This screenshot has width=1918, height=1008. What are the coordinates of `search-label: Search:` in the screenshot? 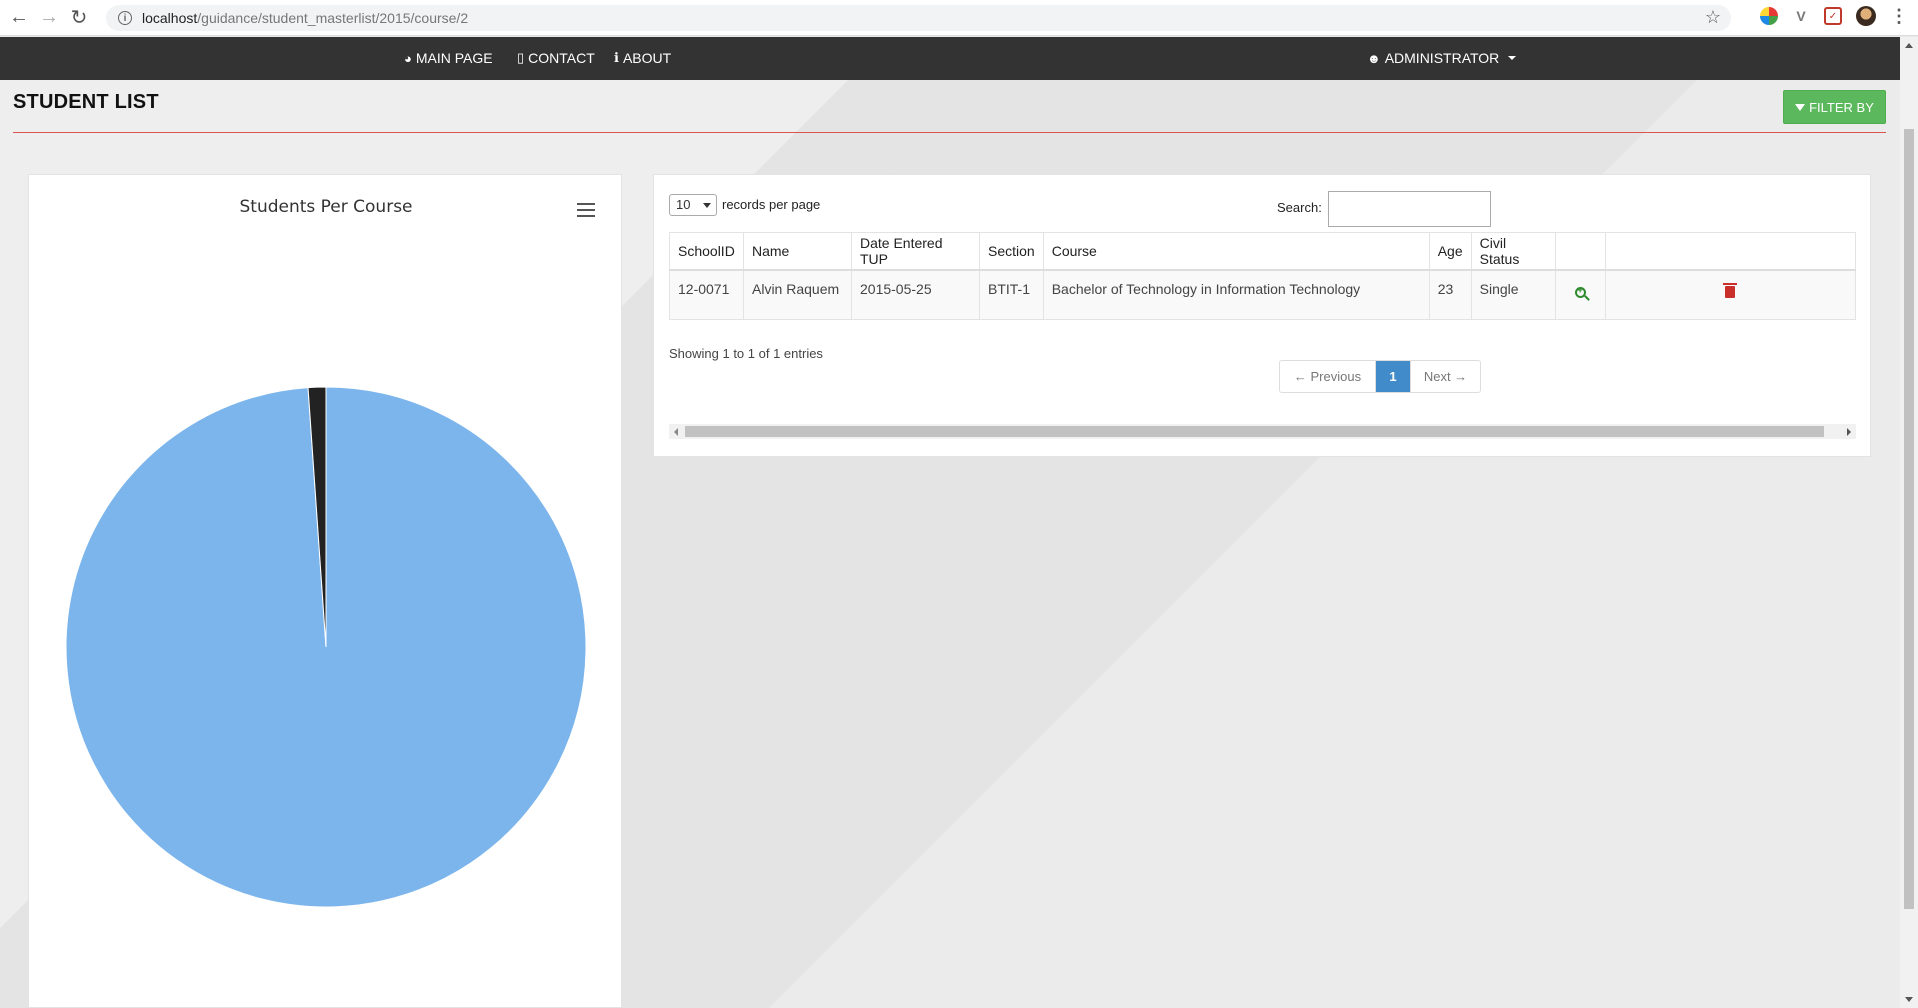 It's located at (1299, 207).